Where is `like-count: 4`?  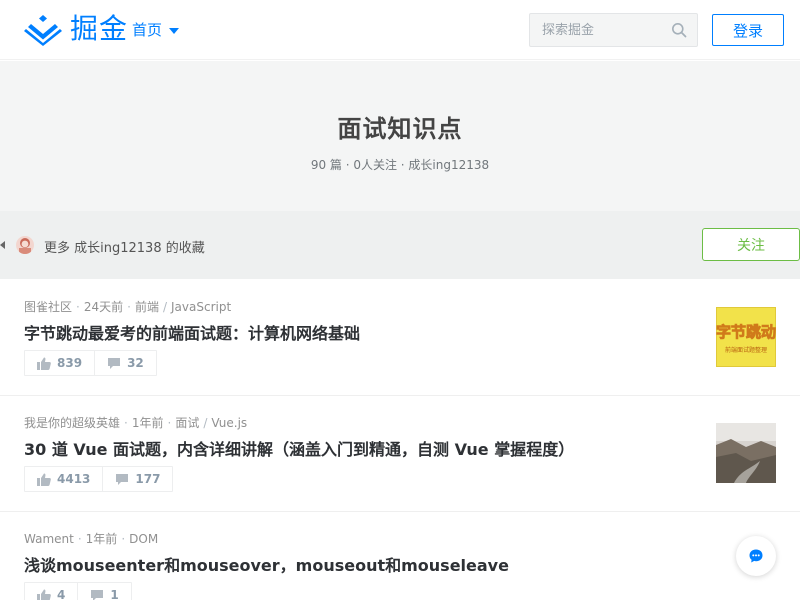 like-count: 4 is located at coordinates (61, 594).